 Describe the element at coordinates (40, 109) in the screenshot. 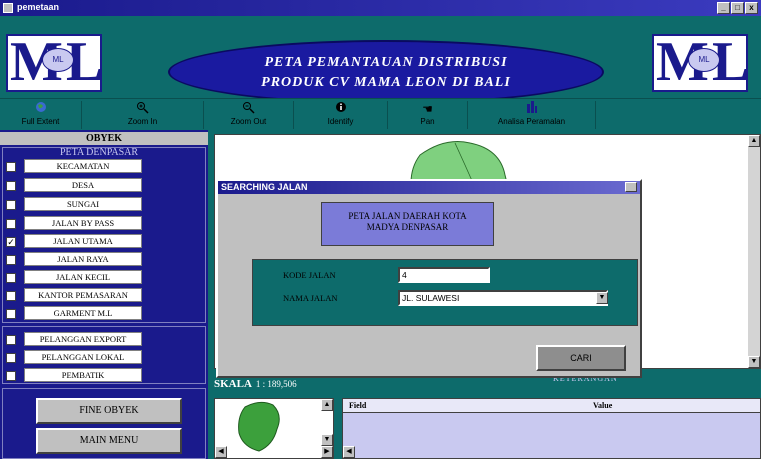

I see `globe-icon` at that location.